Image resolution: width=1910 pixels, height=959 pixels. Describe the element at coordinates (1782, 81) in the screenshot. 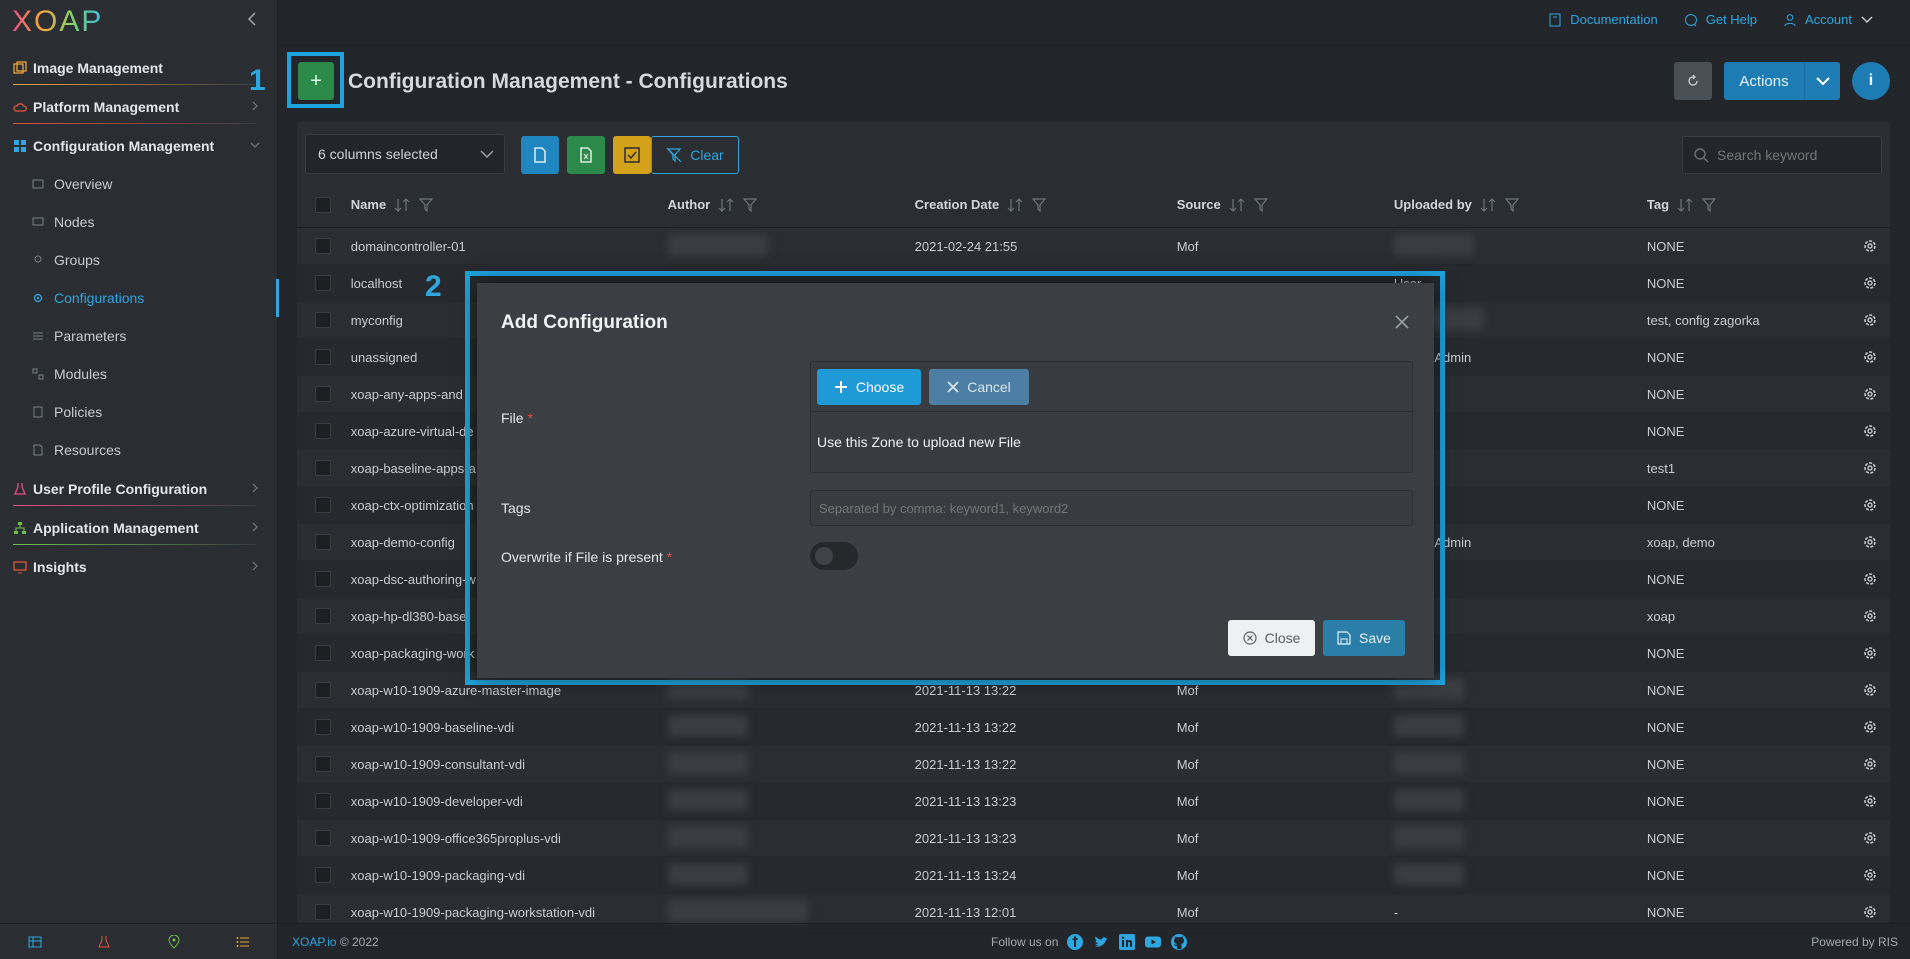

I see `actions-button: Actions` at that location.